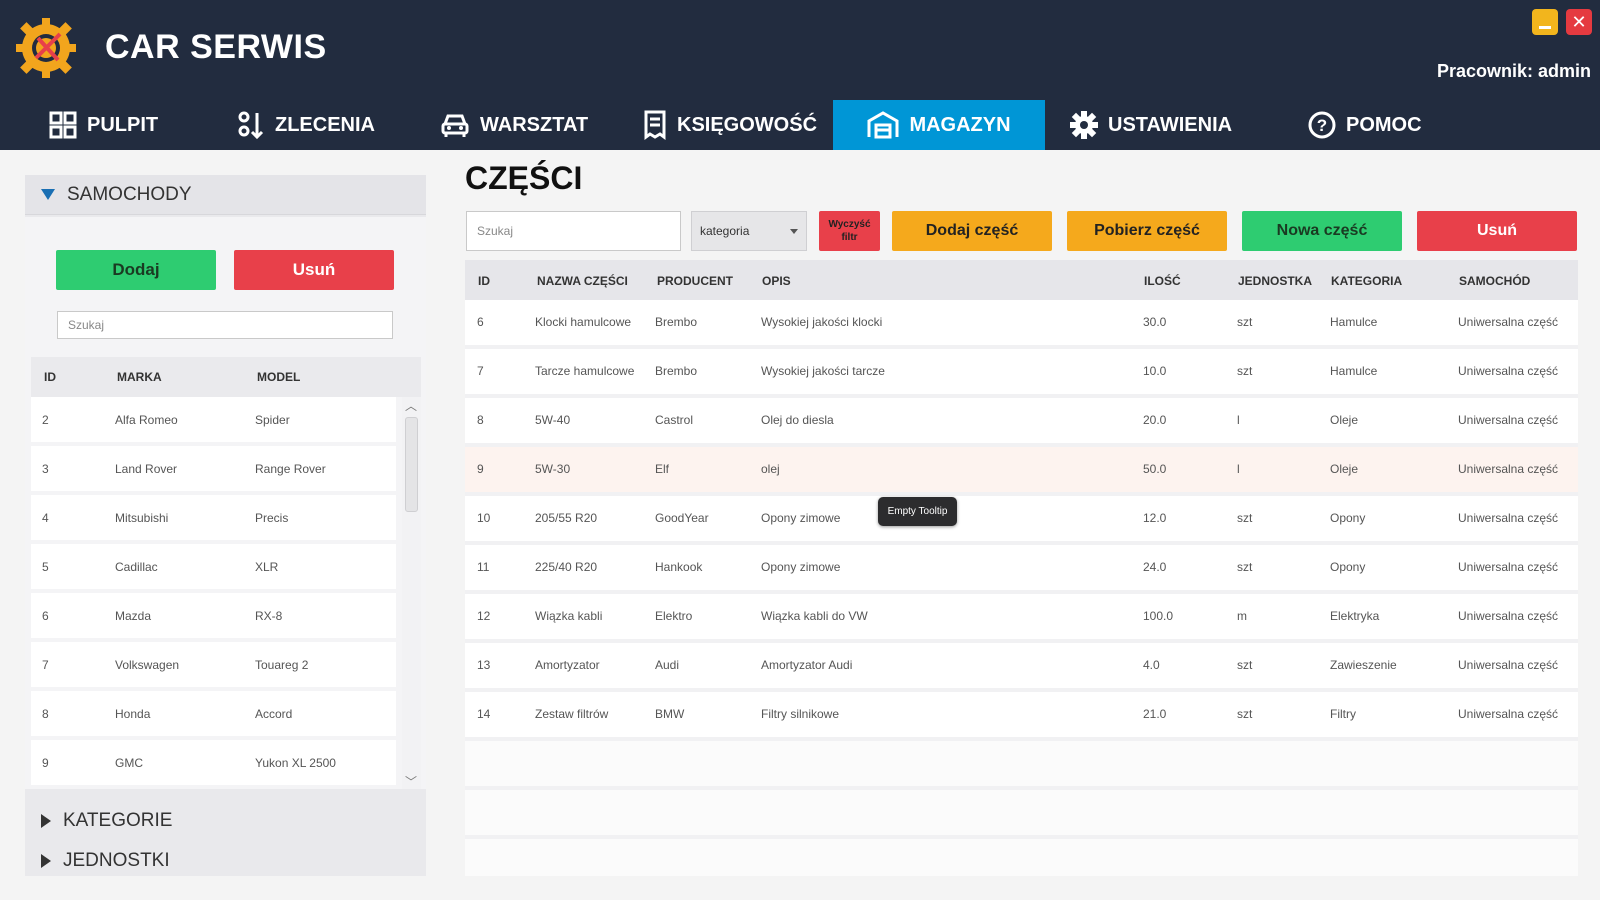  Describe the element at coordinates (411, 464) in the screenshot. I see `scrollbar-thumb` at that location.